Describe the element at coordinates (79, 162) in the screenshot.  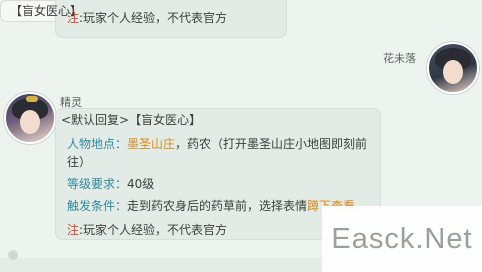
I see `location-continued: 往）` at that location.